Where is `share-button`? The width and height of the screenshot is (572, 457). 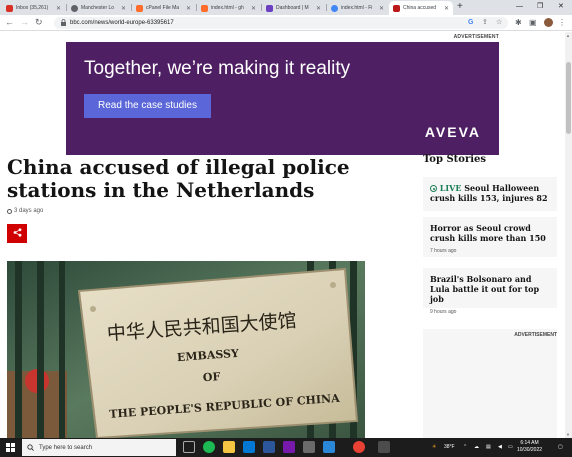 share-button is located at coordinates (17, 233).